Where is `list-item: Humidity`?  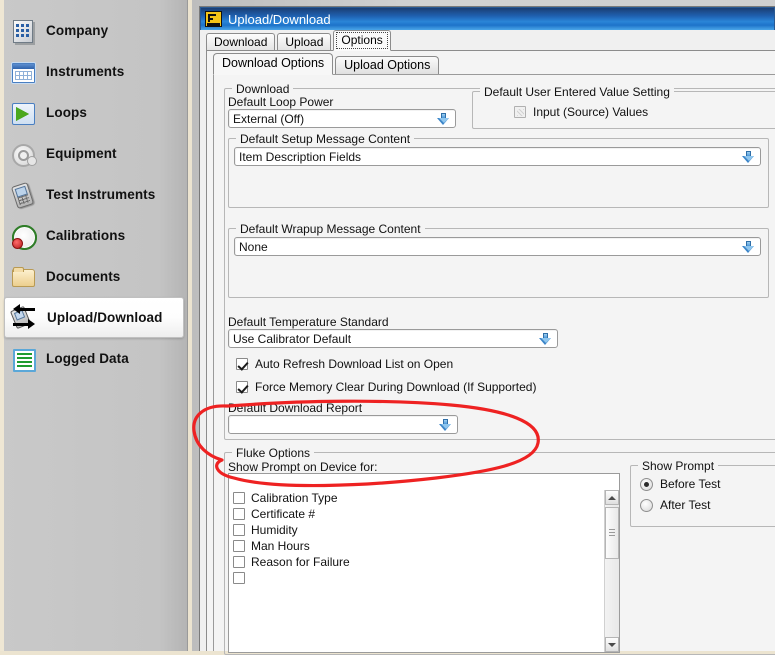 list-item: Humidity is located at coordinates (416, 530).